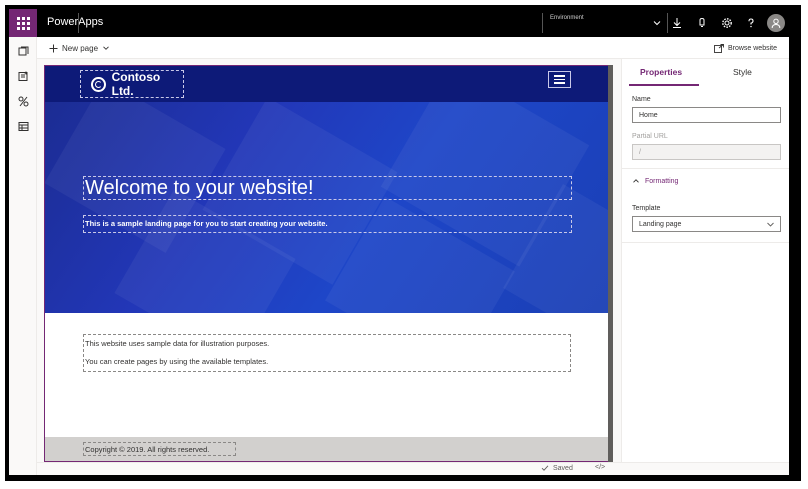 The width and height of the screenshot is (808, 489). What do you see at coordinates (636, 181) in the screenshot?
I see `chevron-up-icon` at bounding box center [636, 181].